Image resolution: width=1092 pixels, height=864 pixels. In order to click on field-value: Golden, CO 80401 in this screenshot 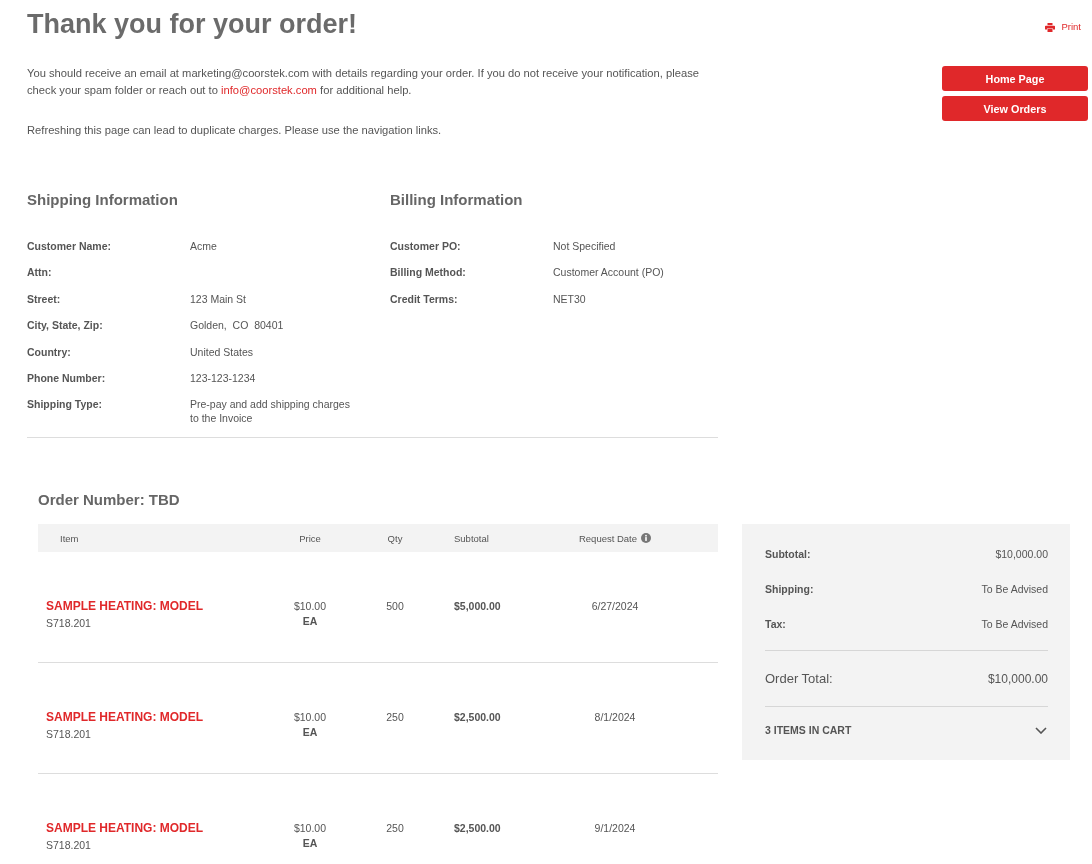, I will do `click(237, 325)`.